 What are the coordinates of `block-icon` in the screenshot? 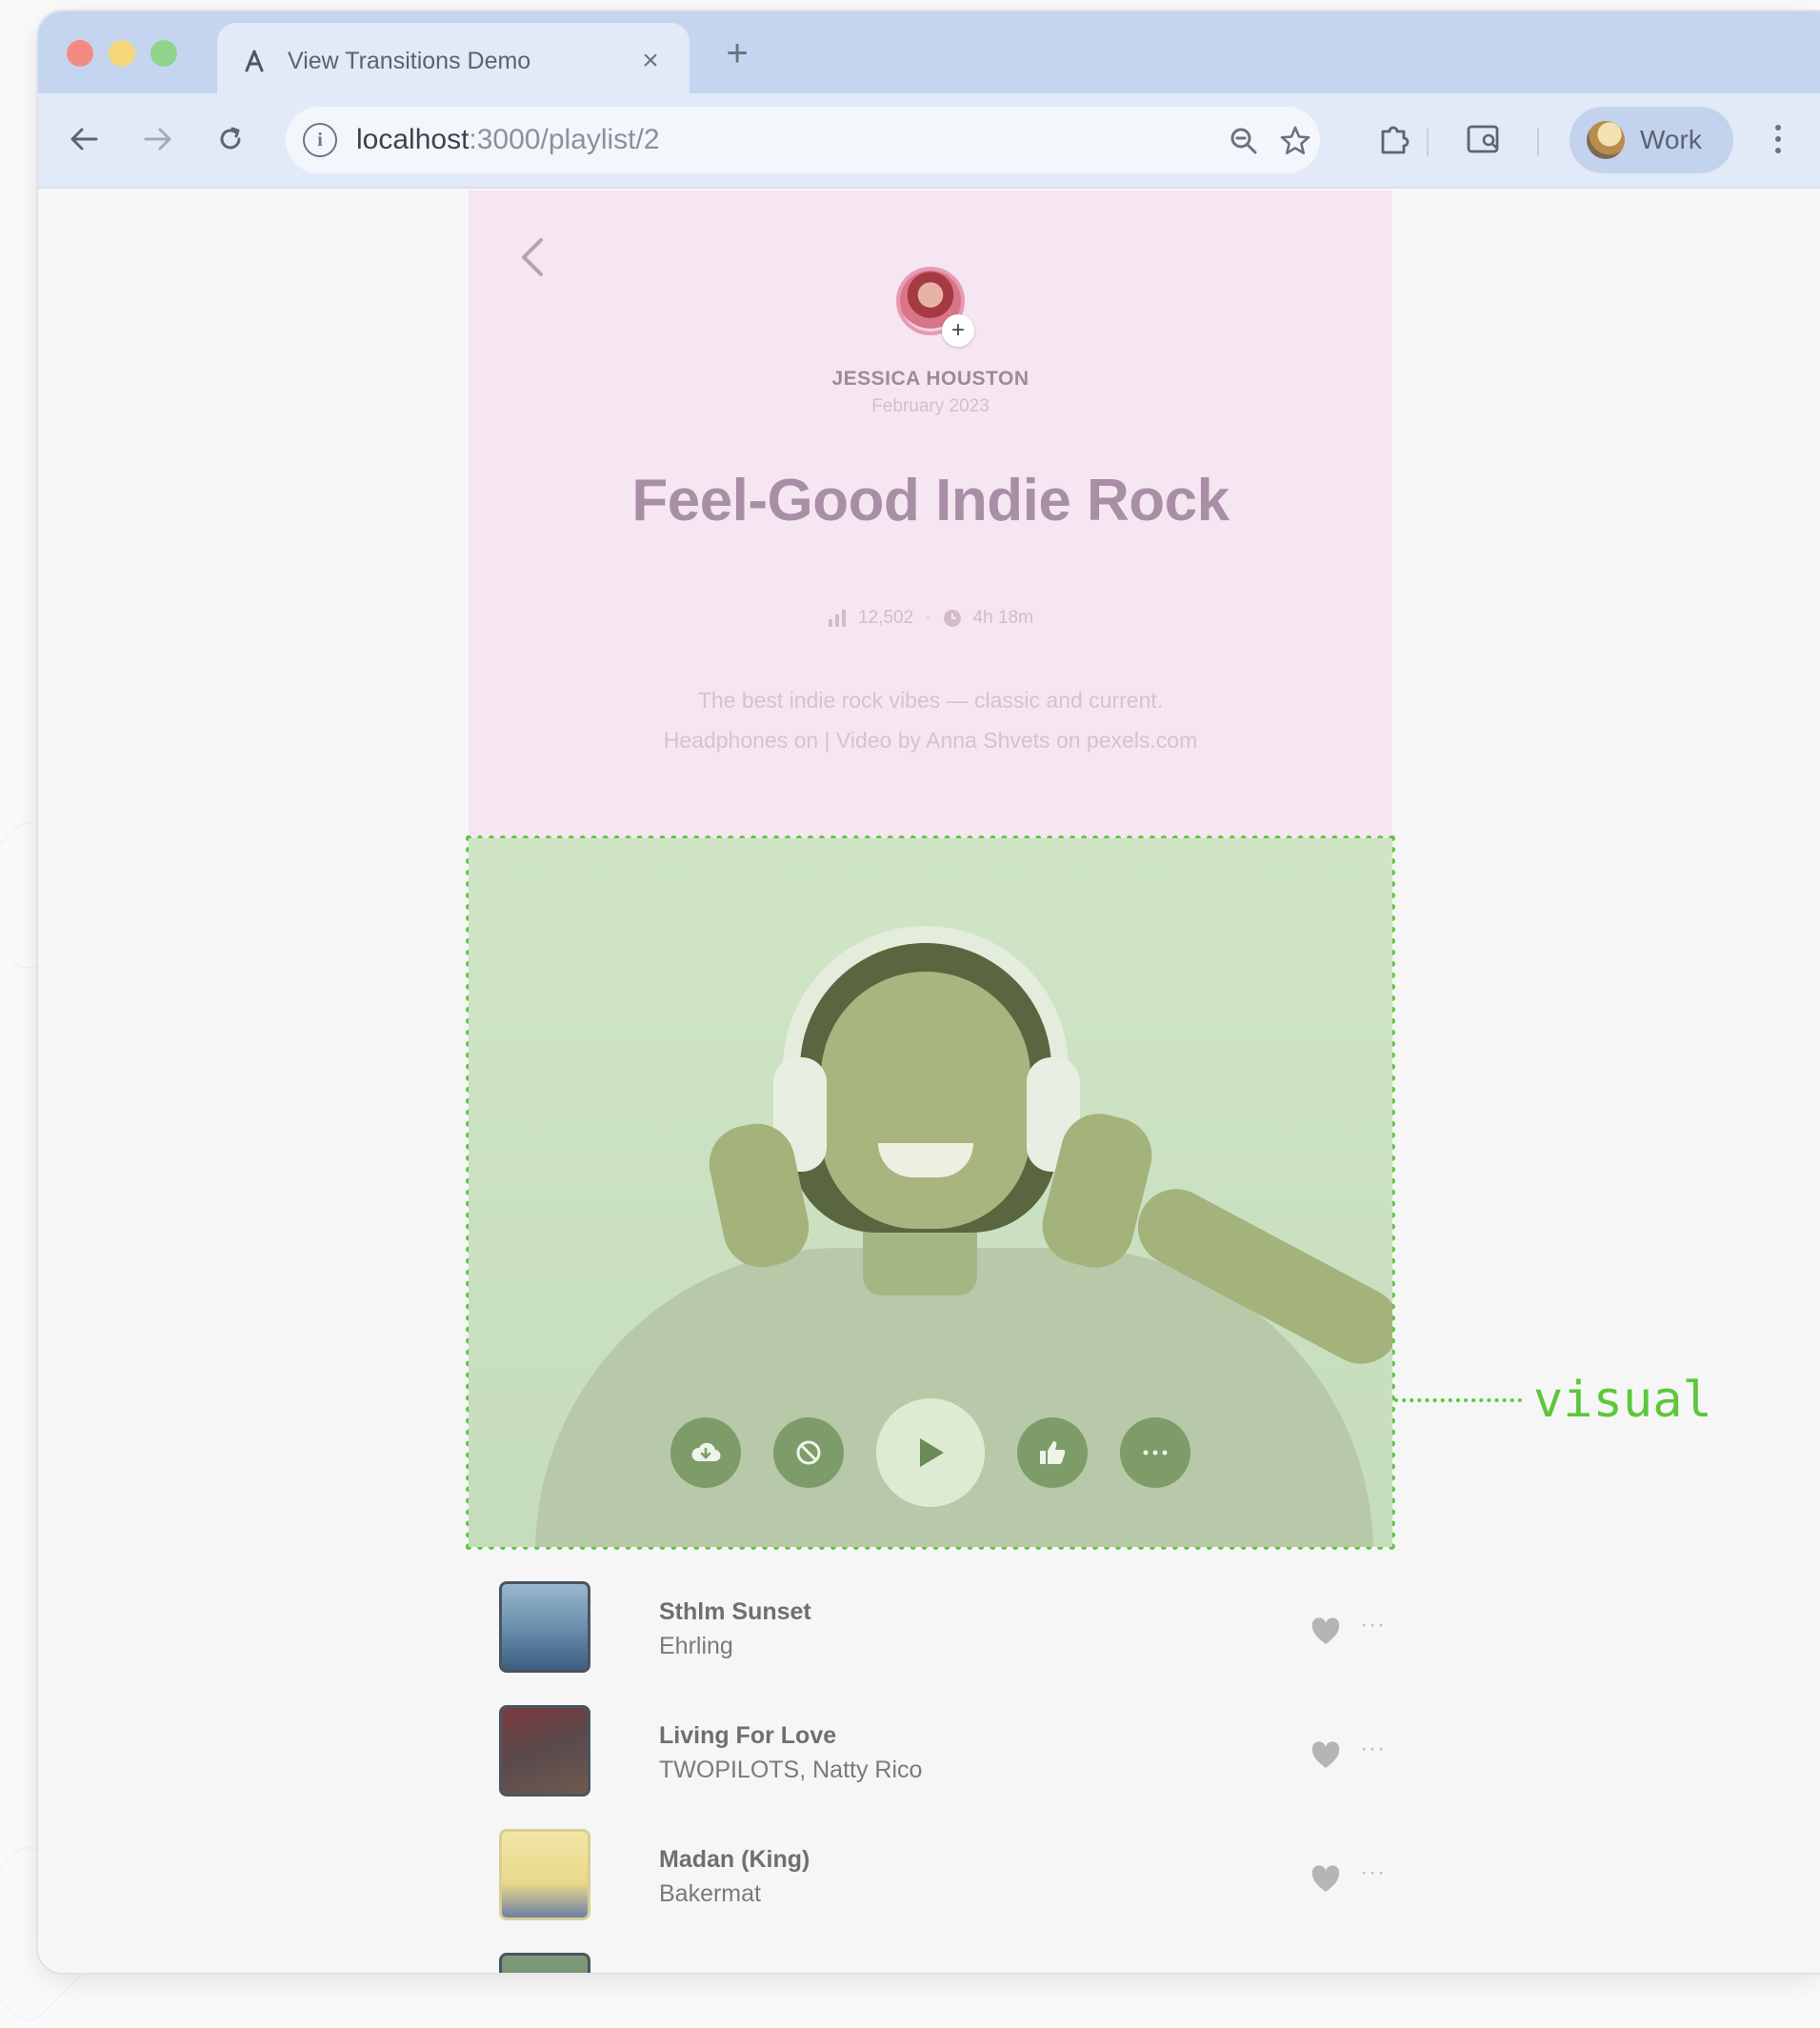 It's located at (808, 1452).